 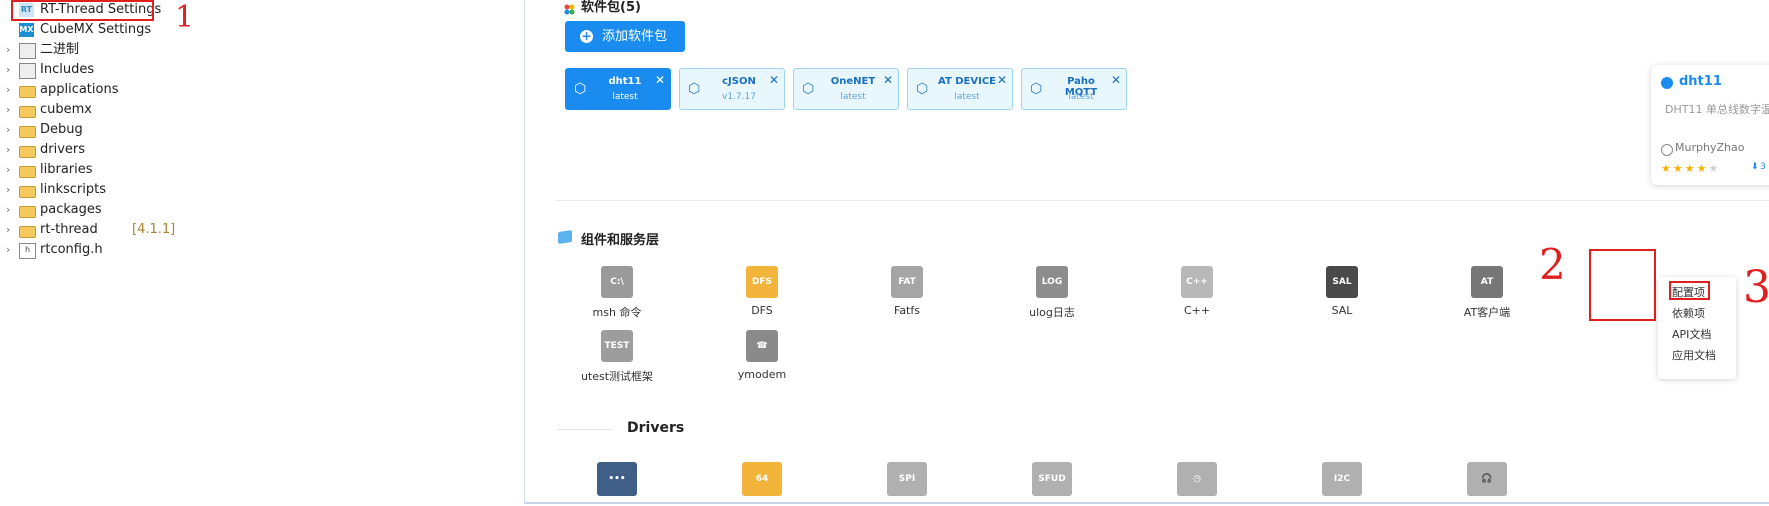 What do you see at coordinates (1074, 89) in the screenshot?
I see `package-tag-paho-mqtt: ⬡ Paho MQTT latest ✕` at bounding box center [1074, 89].